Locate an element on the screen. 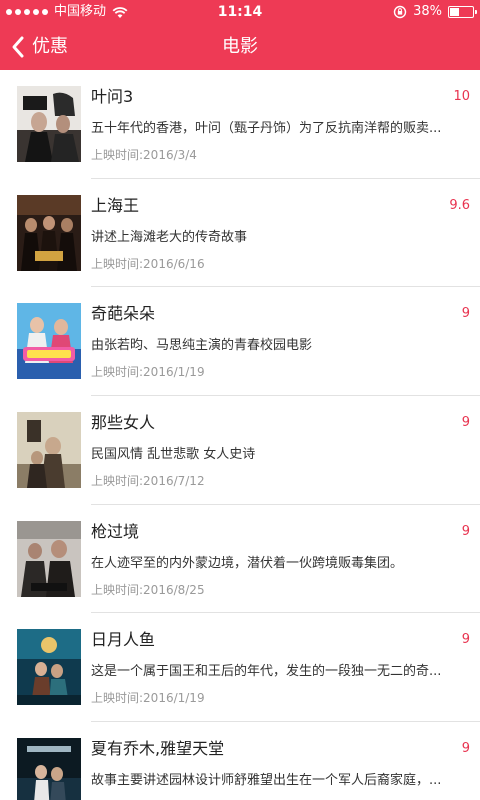  movie-list-item: 上海王 9.6 讲述上海滩老大的传奇故事 上映时间:2016/6/16 is located at coordinates (240, 233).